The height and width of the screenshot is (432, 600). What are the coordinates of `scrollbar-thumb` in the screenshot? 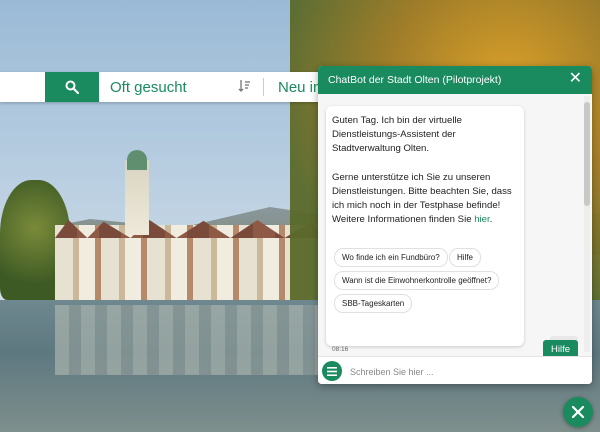 It's located at (587, 154).